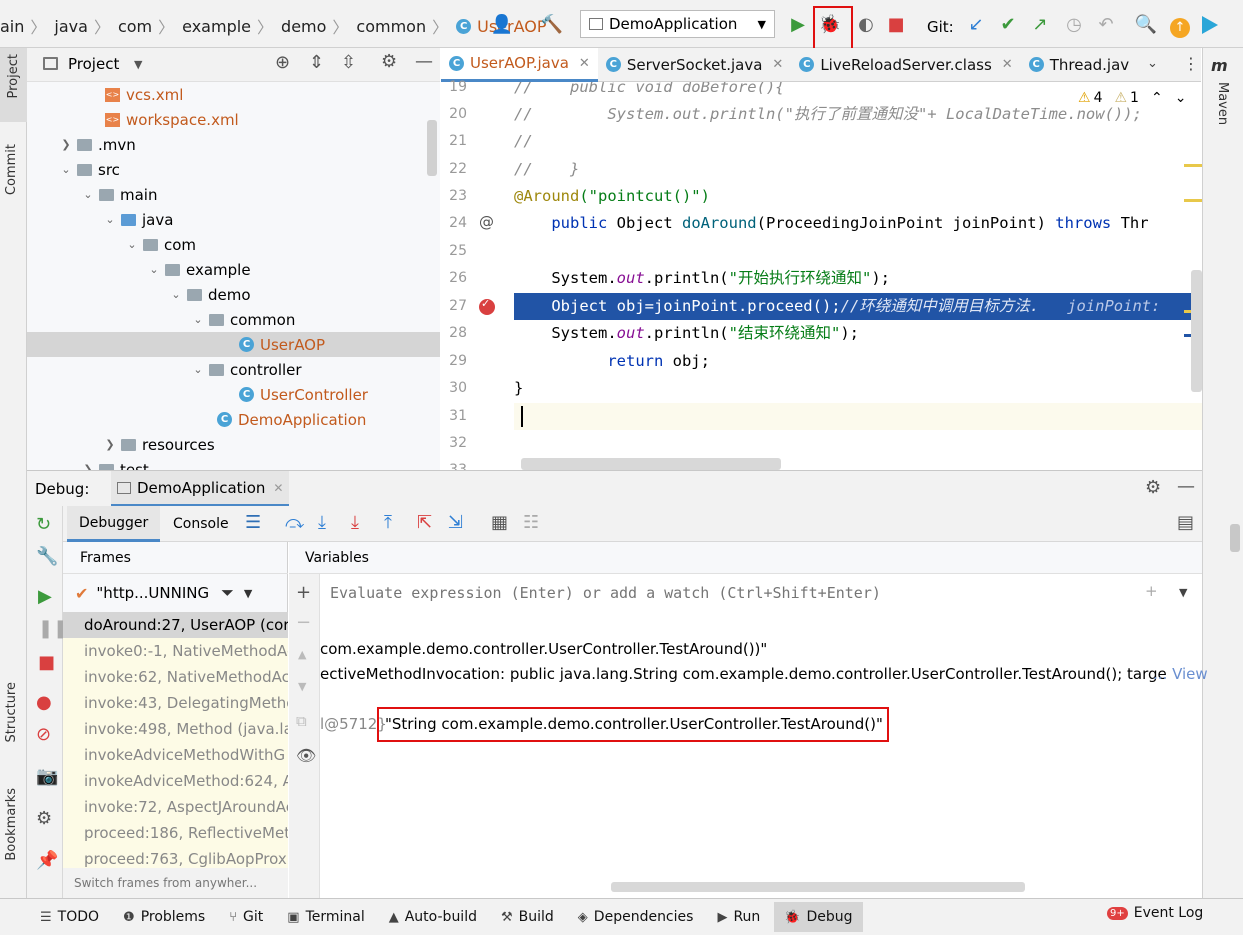  What do you see at coordinates (1132, 98) in the screenshot?
I see `inspection-widget: ⚠ 4 ⚠ 1 ⌃ ⌄` at bounding box center [1132, 98].